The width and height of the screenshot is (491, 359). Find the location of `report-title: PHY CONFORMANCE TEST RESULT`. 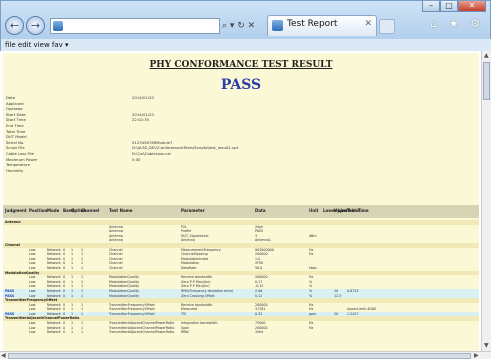

report-title: PHY CONFORMANCE TEST RESULT is located at coordinates (241, 65).